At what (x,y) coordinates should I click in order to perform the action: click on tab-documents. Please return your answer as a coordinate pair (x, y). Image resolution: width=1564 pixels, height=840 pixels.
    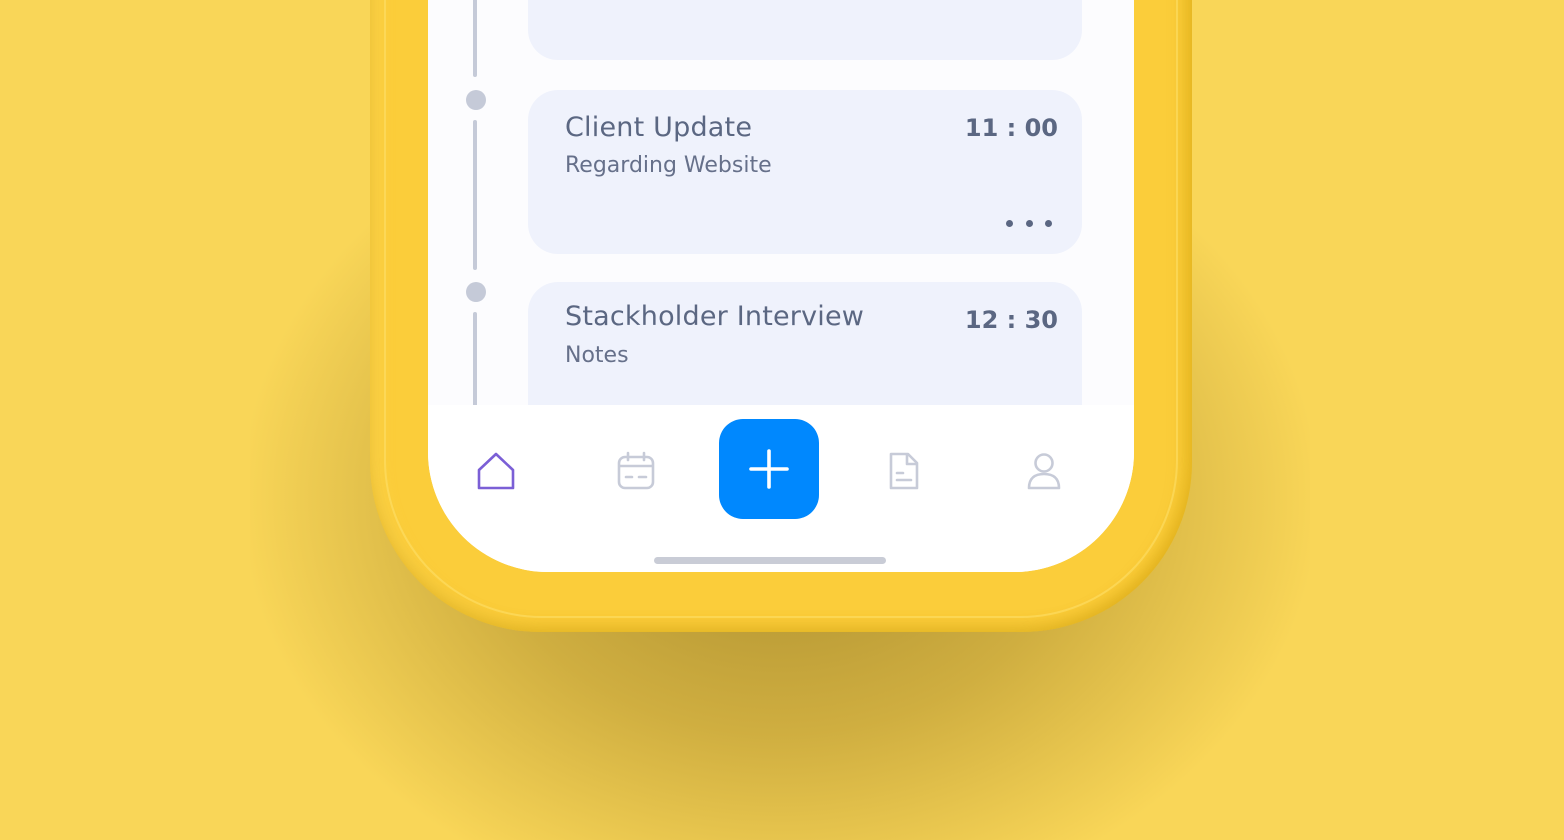
    Looking at the image, I should click on (904, 471).